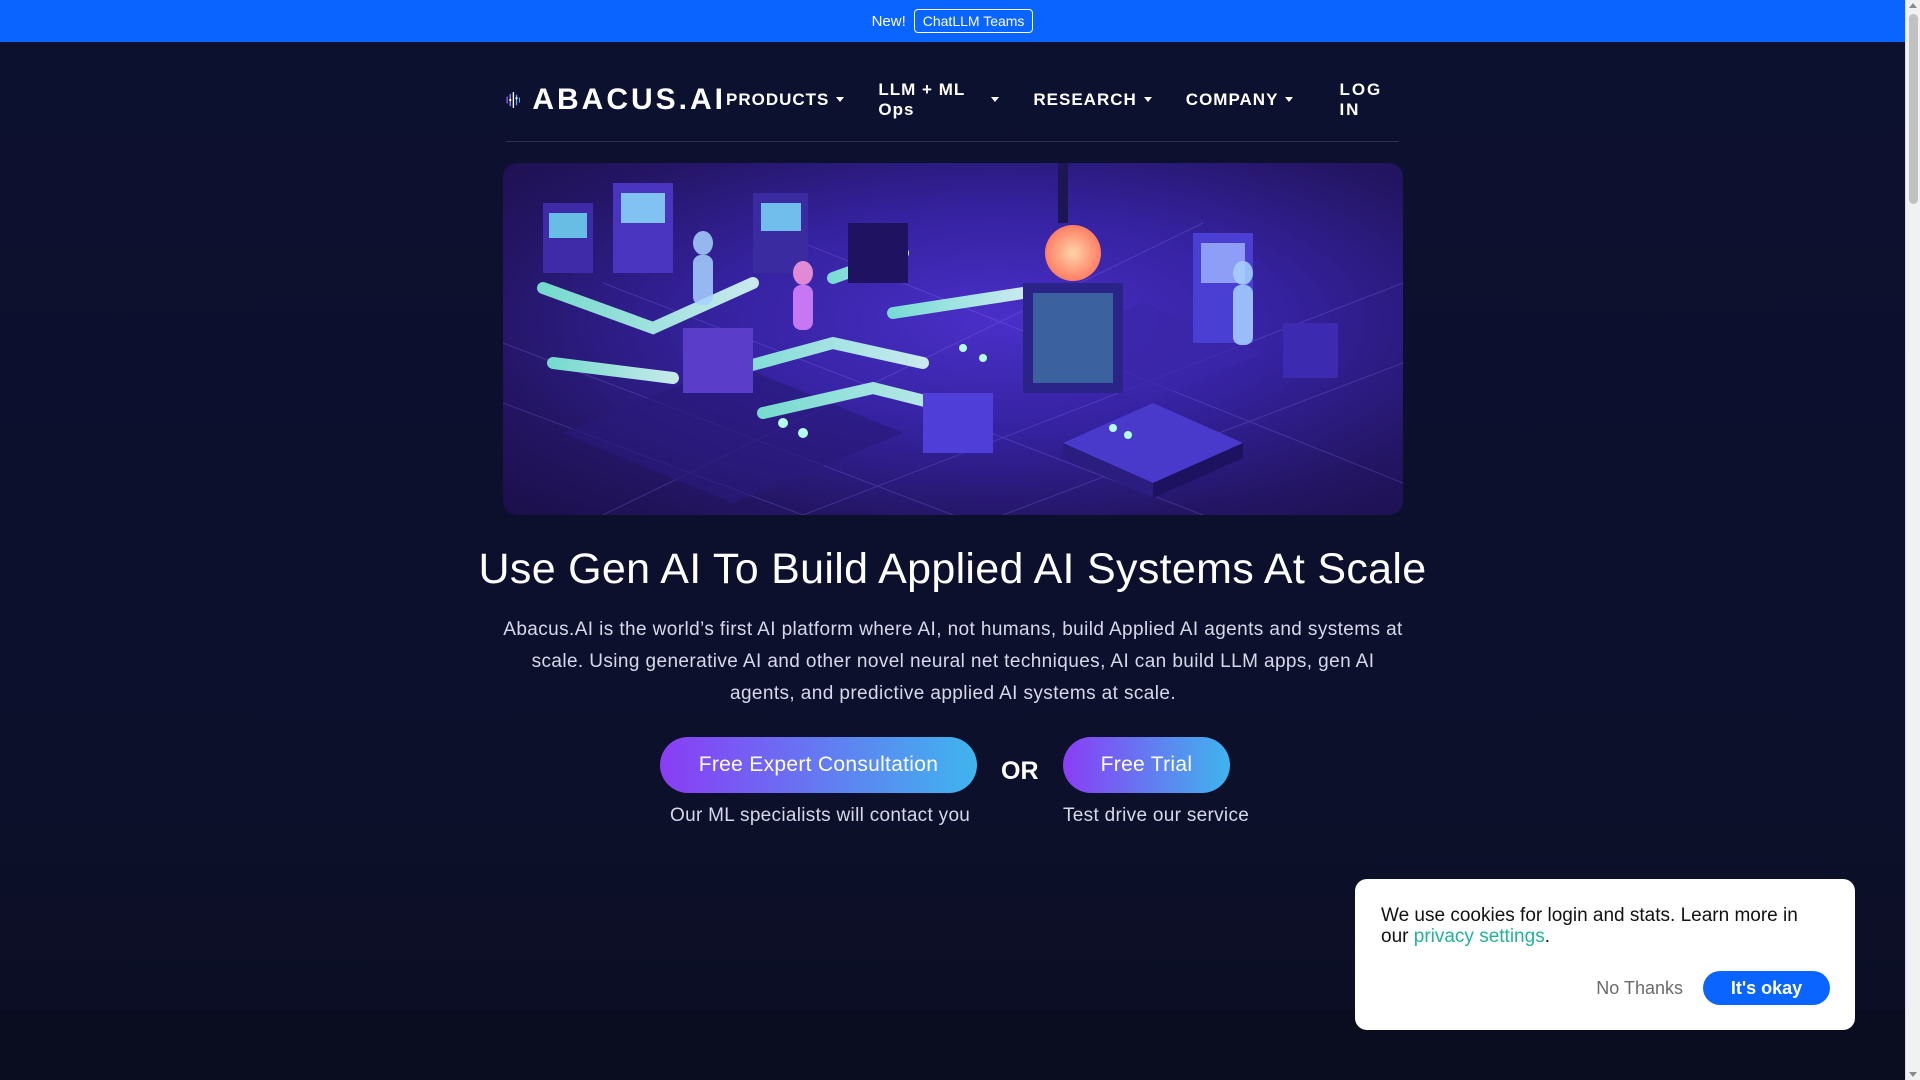  I want to click on cookie-message-end: ., so click(1547, 936).